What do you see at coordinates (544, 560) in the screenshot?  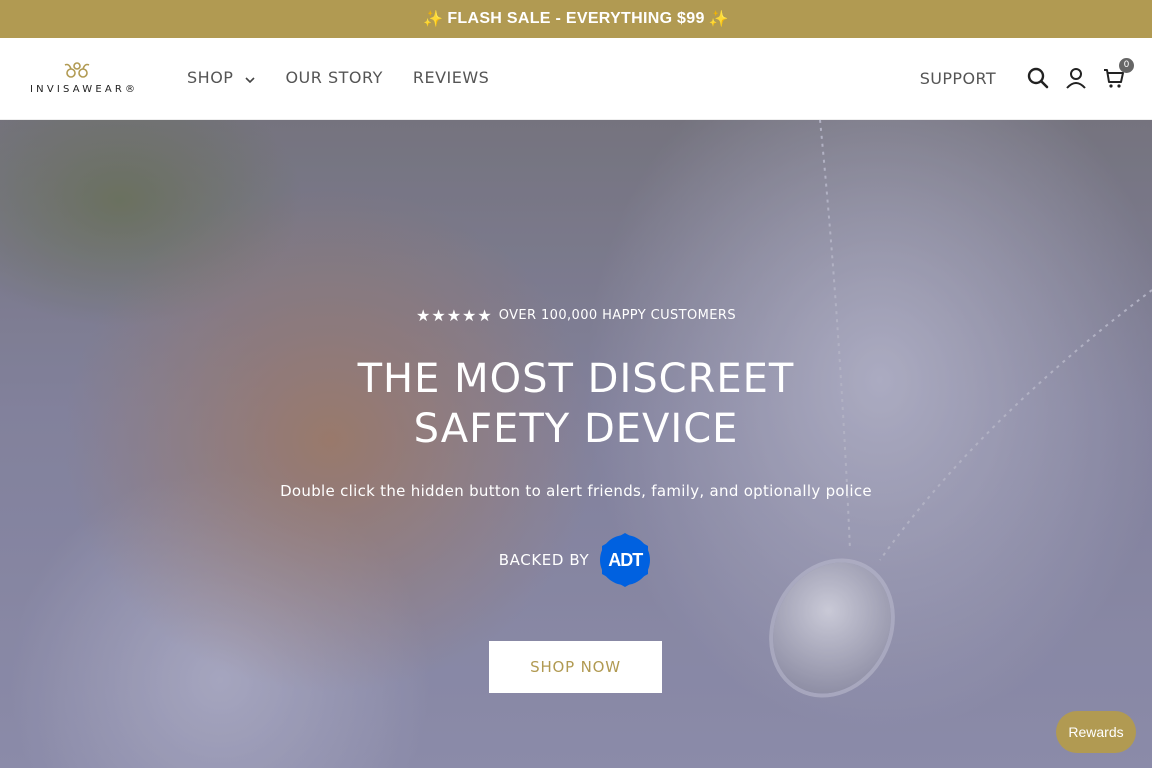 I see `backed-by-label: BACKED BY` at bounding box center [544, 560].